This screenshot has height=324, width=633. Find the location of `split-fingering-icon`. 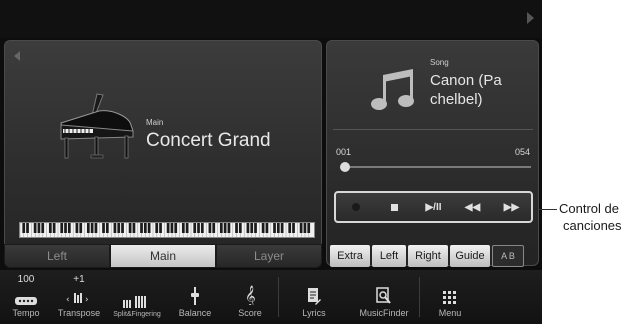

split-fingering-icon is located at coordinates (134, 302).